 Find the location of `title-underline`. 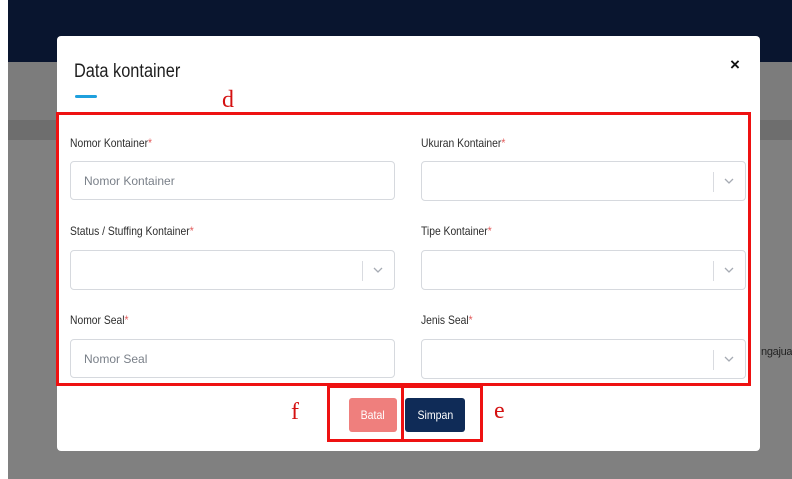

title-underline is located at coordinates (86, 96).